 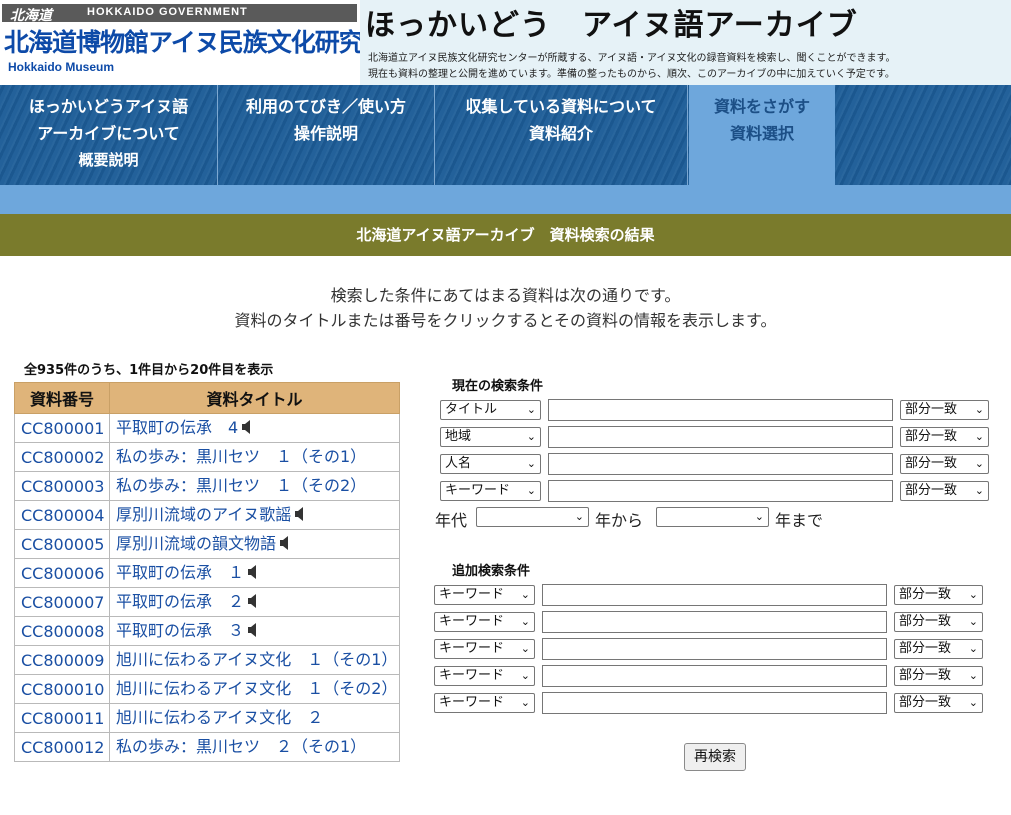 What do you see at coordinates (62, 398) in the screenshot?
I see `header-number: 資料番号` at bounding box center [62, 398].